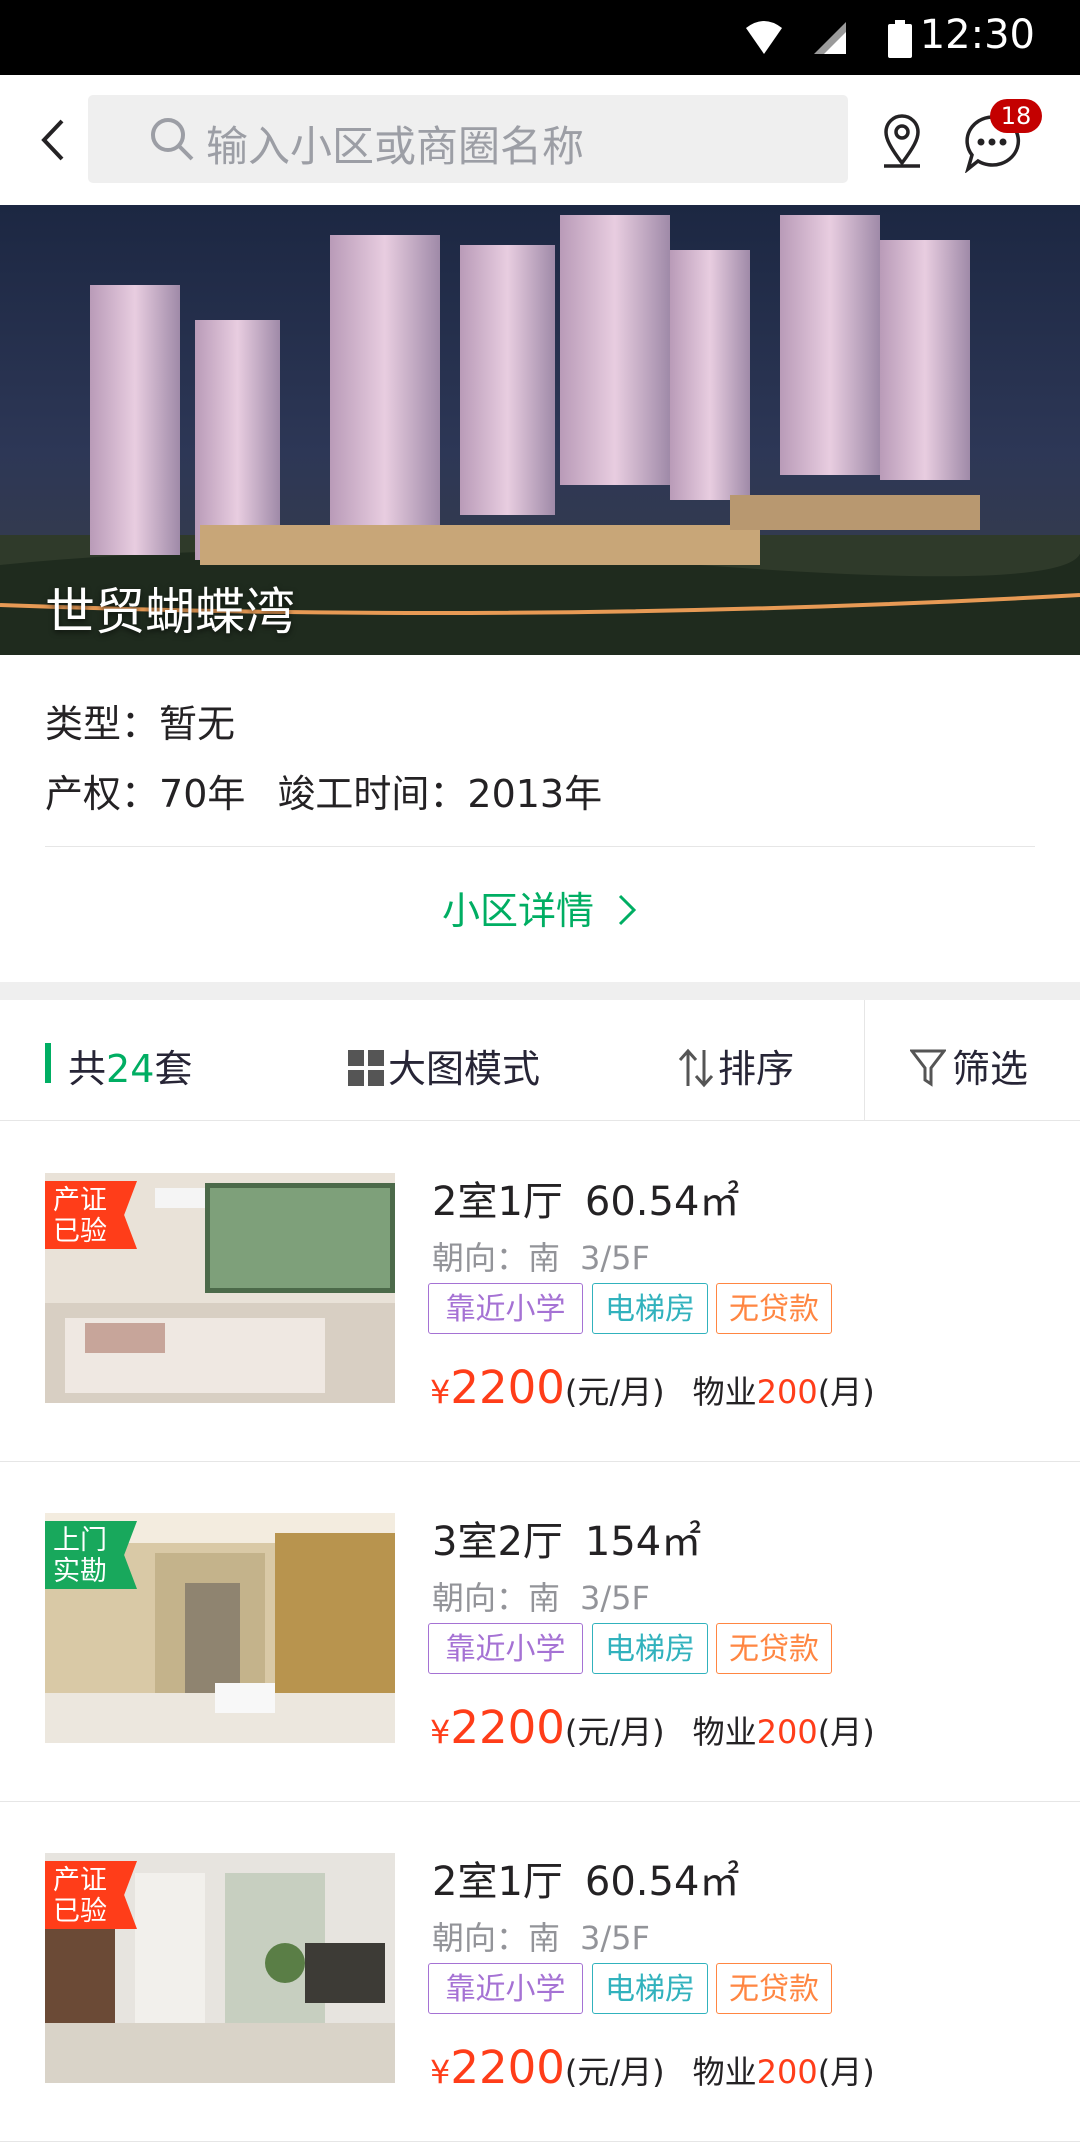 The image size is (1080, 2142). I want to click on sort-button: 排序, so click(736, 1065).